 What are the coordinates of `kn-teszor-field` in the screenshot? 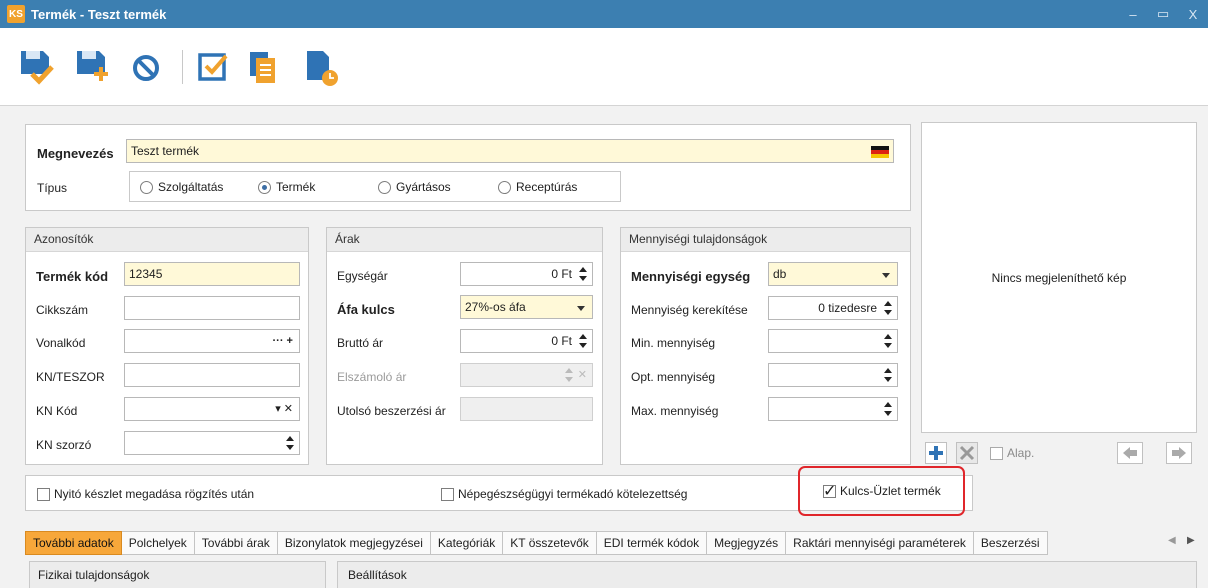 It's located at (212, 375).